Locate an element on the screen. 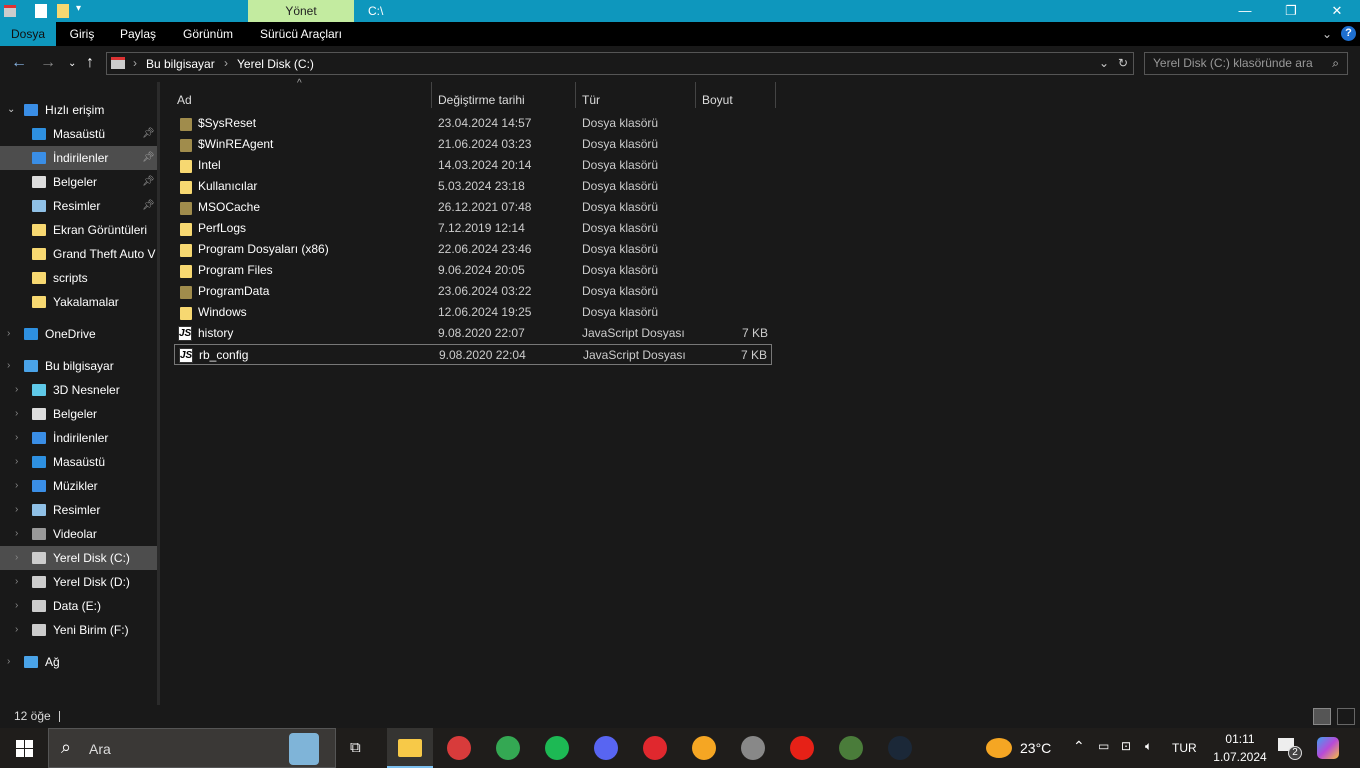  chevron-down-icon: ⌄ is located at coordinates (11, 110).